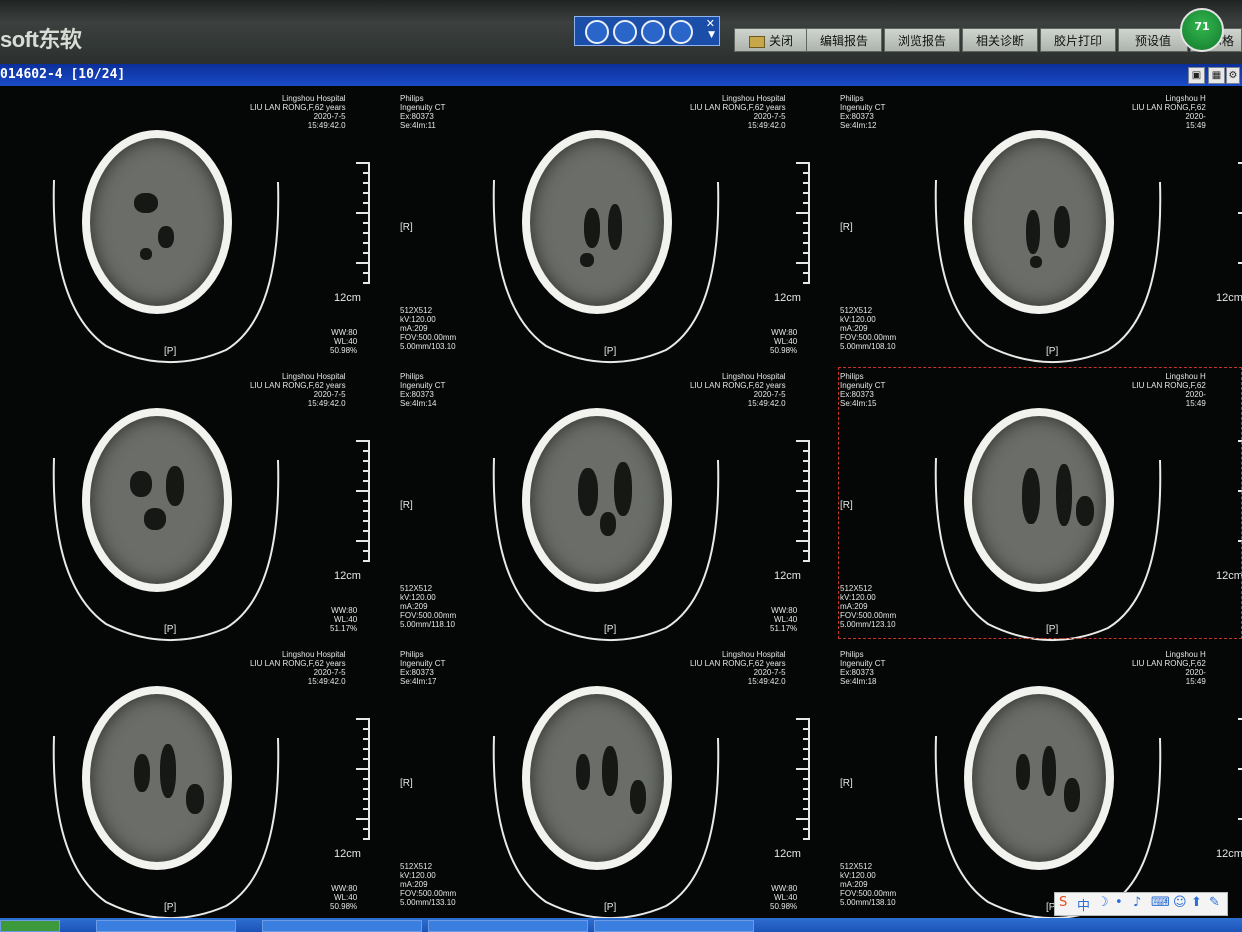  Describe the element at coordinates (422, 112) in the screenshot. I see `scanner-info: Philips Ingenuity CT Ex:80373 Se:4Im:11` at that location.